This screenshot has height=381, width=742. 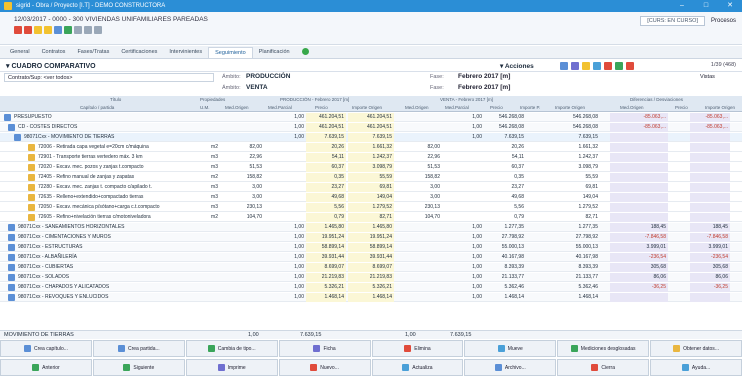 I want to click on tab-planificacion: Planificación, so click(x=274, y=52).